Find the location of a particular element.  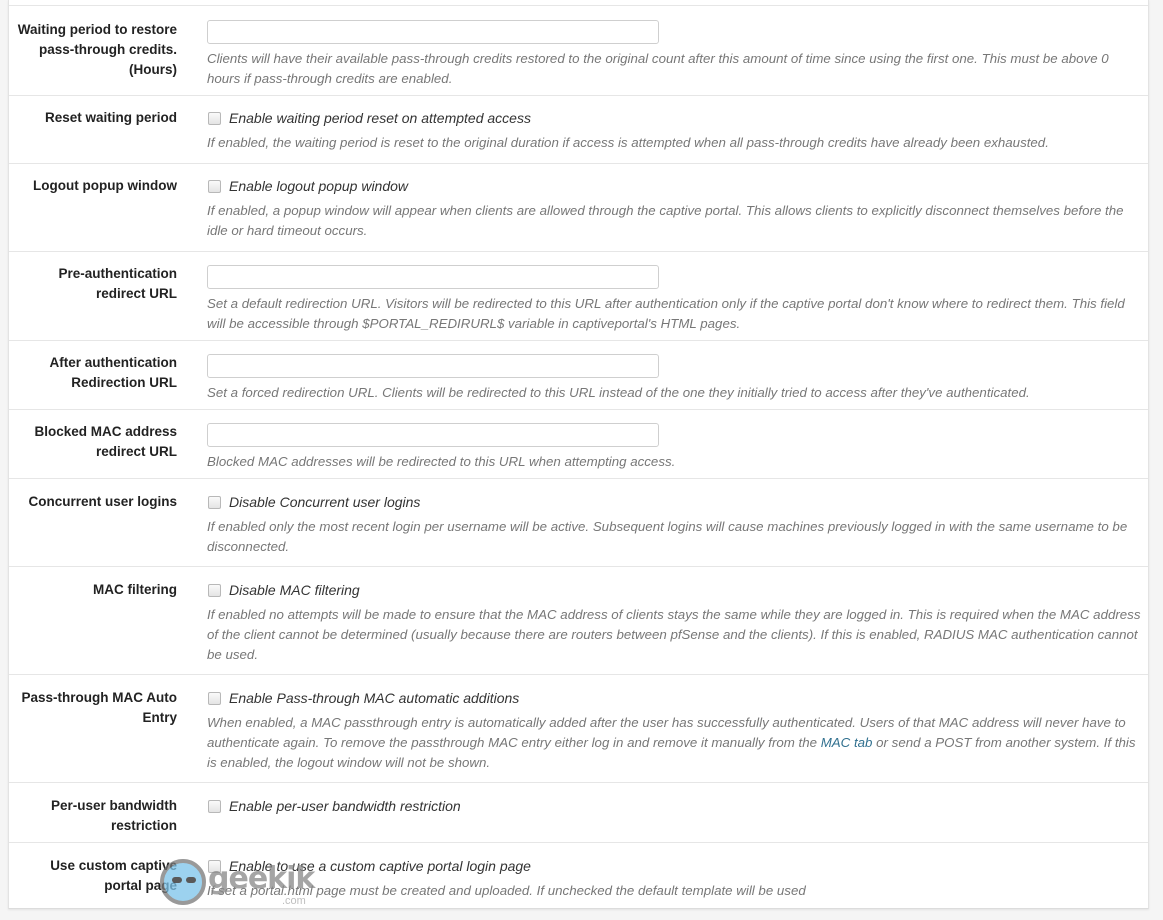

concurrent-logins-label: Concurrent user logins is located at coordinates (102, 501).